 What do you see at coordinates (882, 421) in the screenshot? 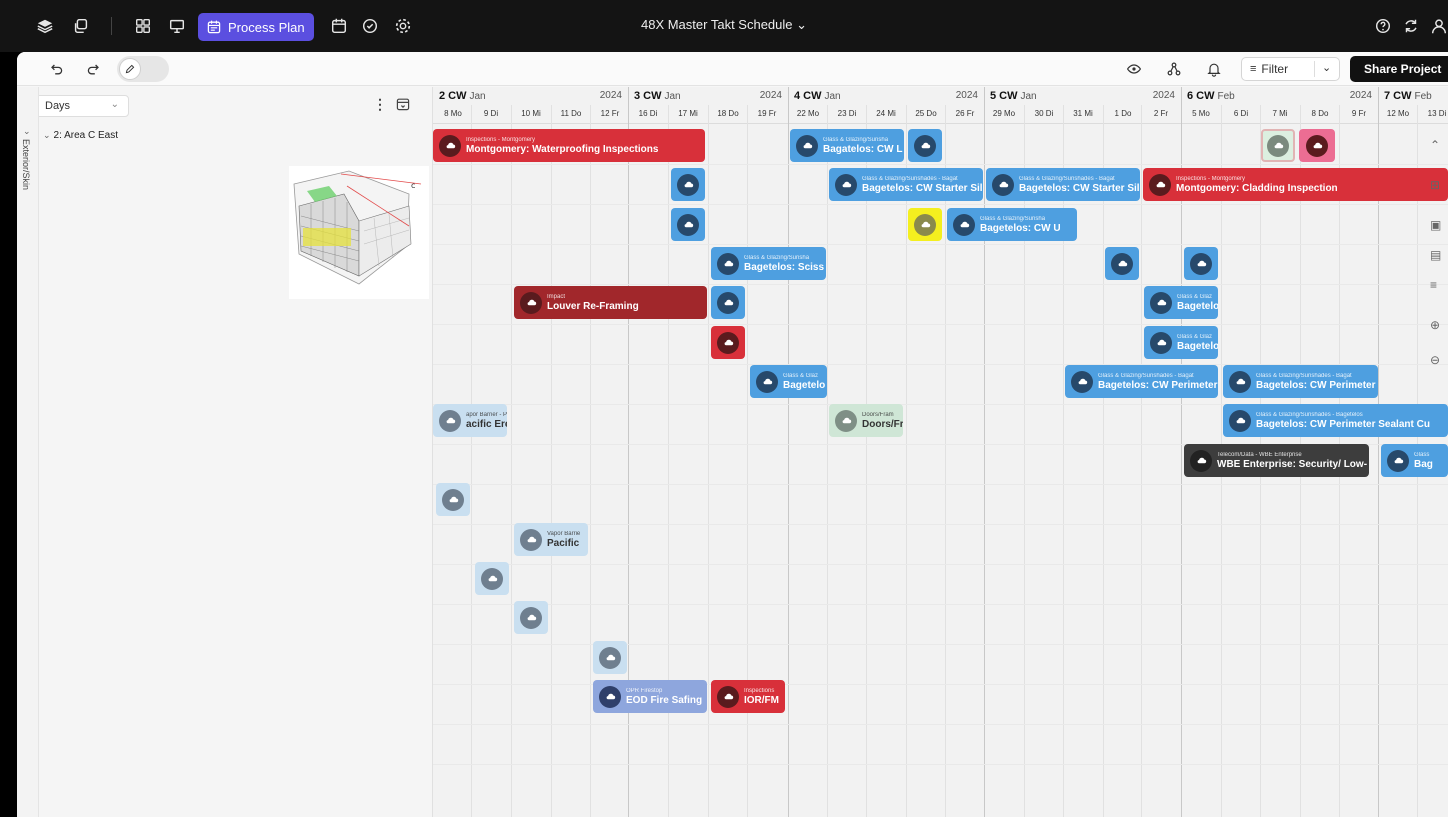
I see `task-text: Doors/Fram Doors/Fr` at bounding box center [882, 421].